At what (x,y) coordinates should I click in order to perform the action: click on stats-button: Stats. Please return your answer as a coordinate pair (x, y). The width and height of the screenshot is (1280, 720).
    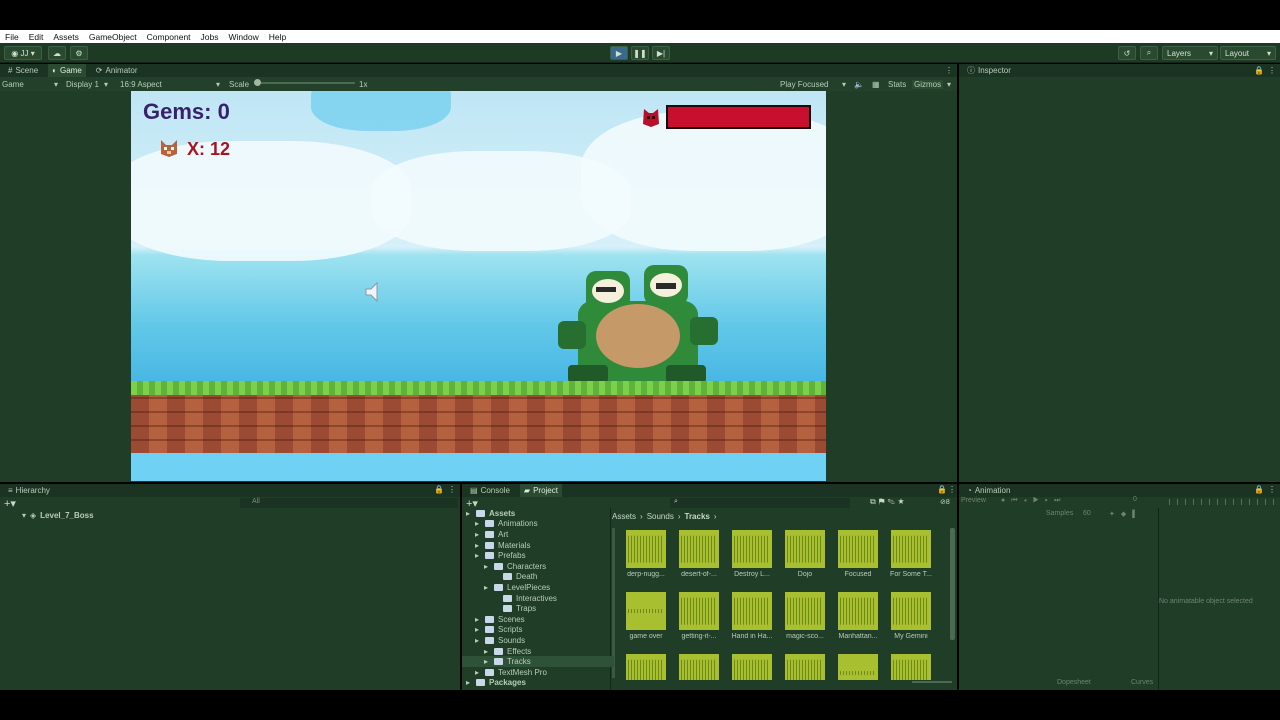
    Looking at the image, I should click on (897, 84).